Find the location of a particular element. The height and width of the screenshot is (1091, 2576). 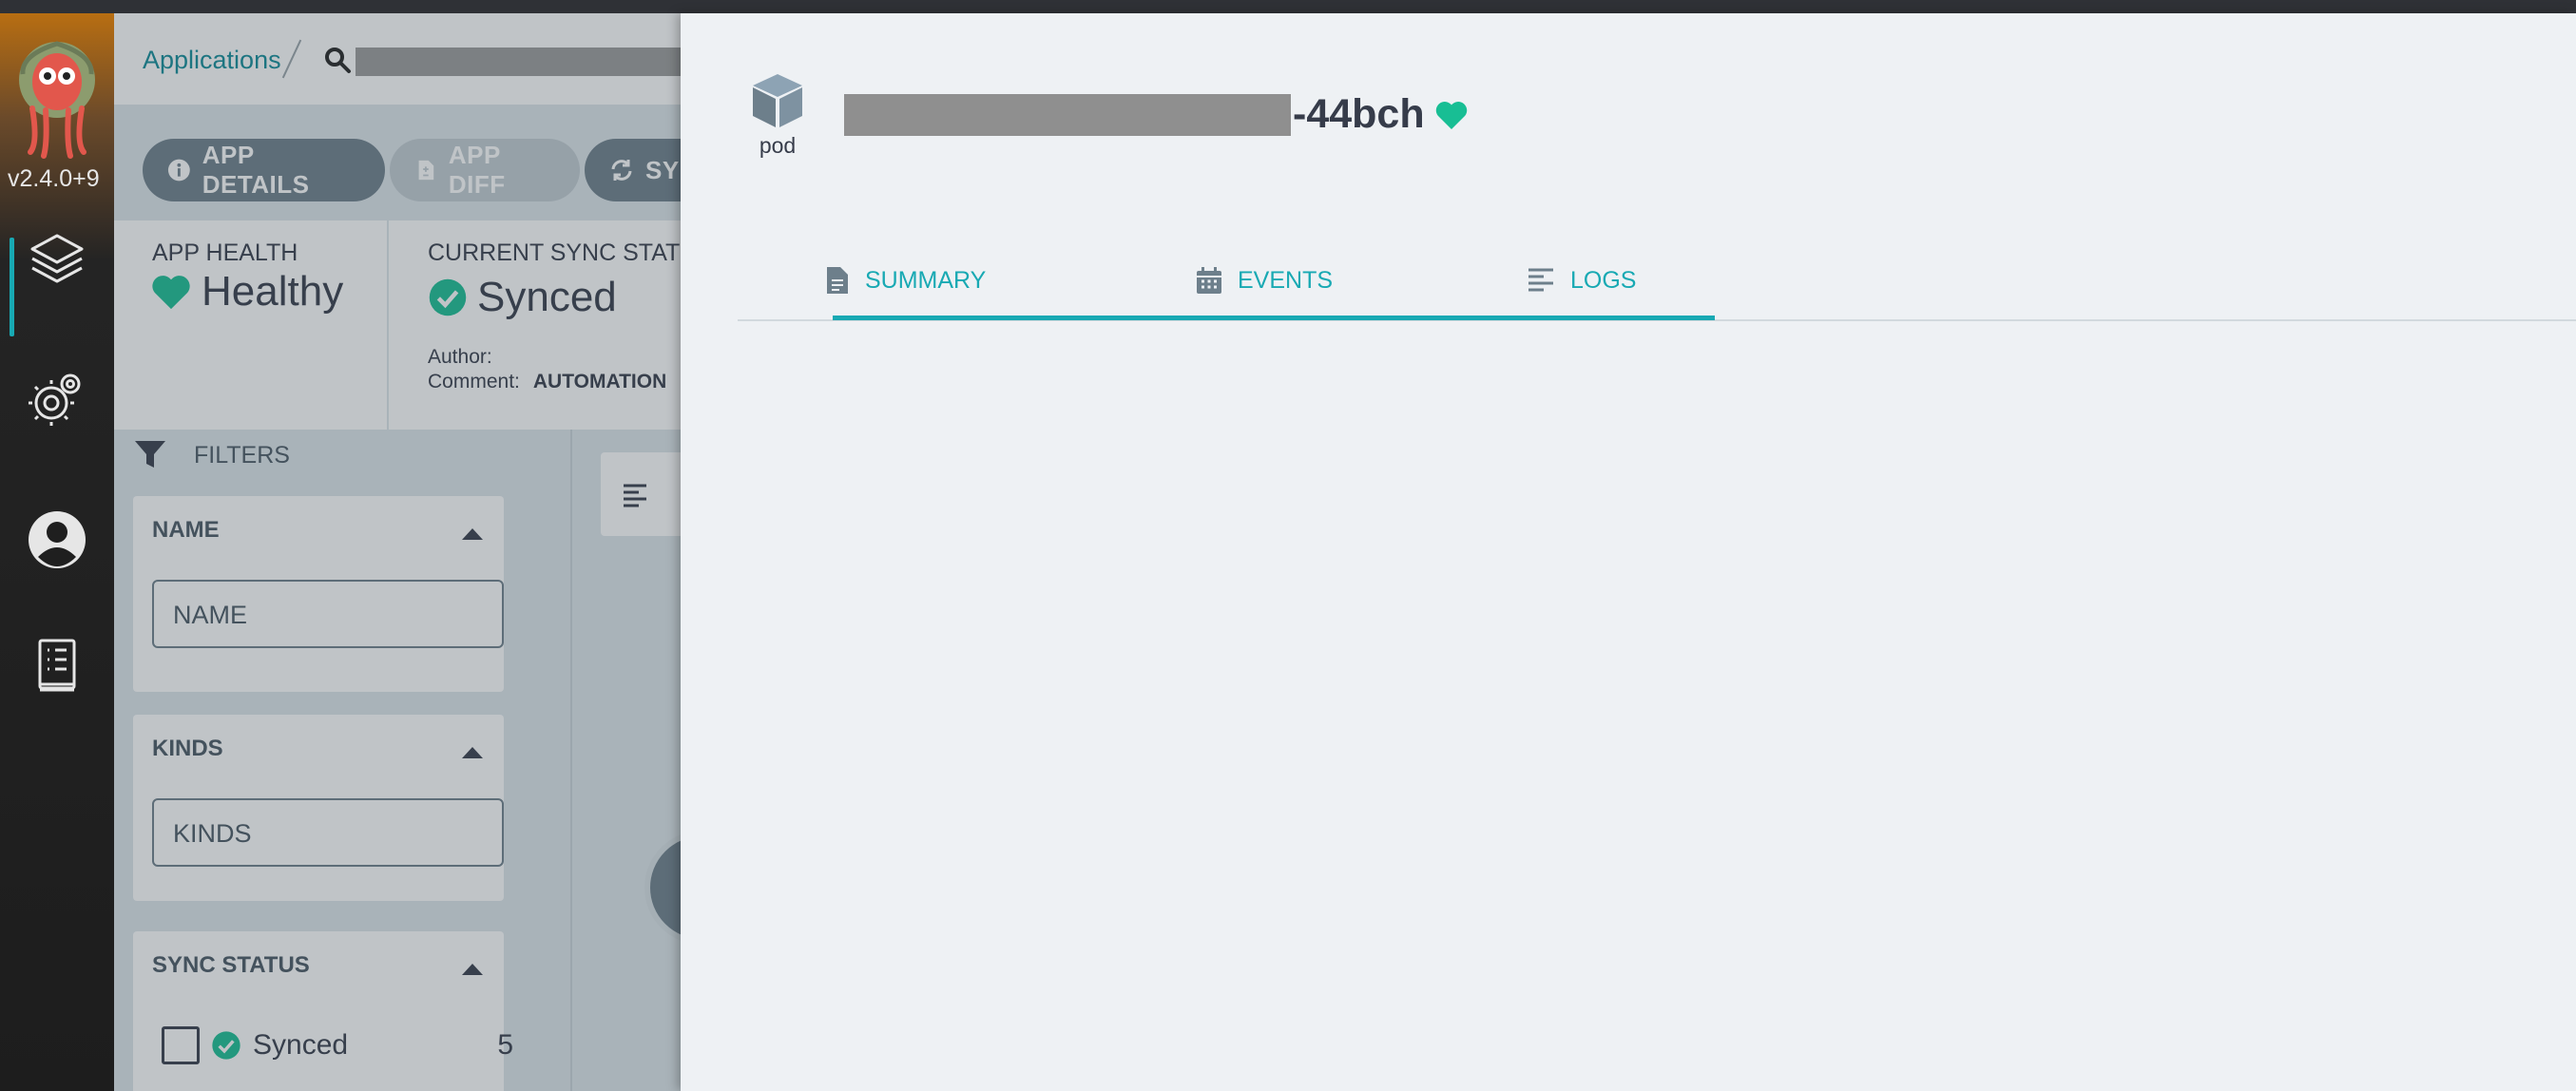

user-circle-icon is located at coordinates (57, 539).